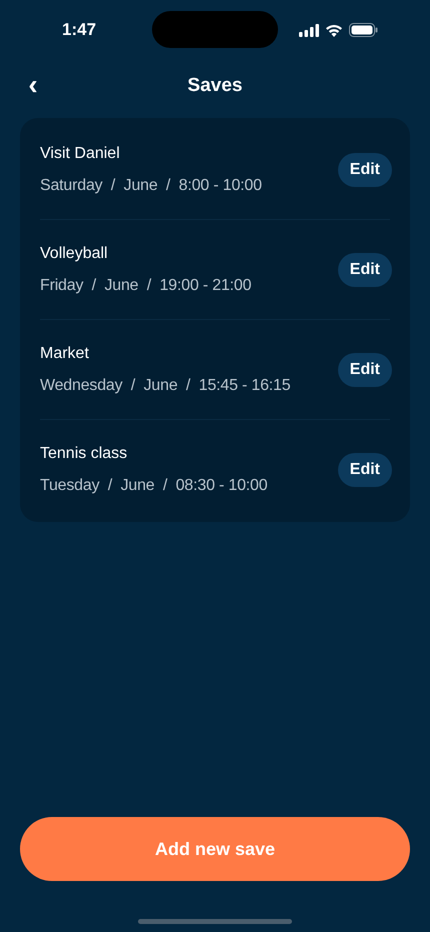 The image size is (430, 932). I want to click on battery-icon, so click(363, 30).